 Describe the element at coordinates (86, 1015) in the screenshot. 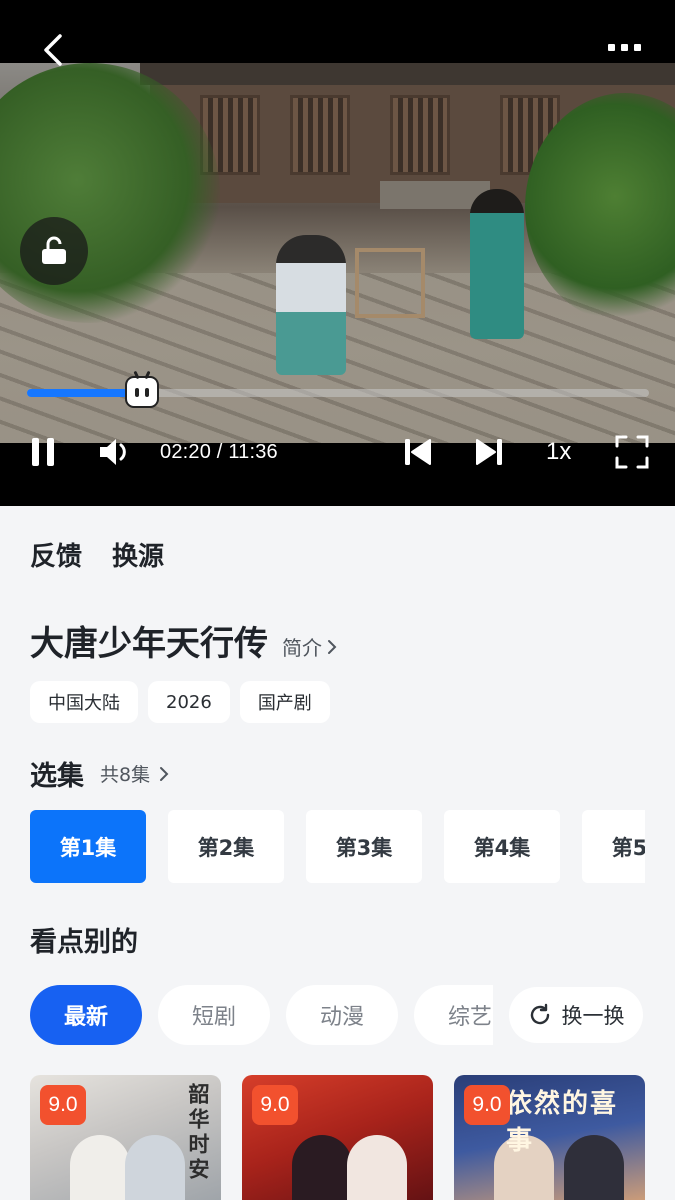

I see `category-tab-latest: 最新` at that location.